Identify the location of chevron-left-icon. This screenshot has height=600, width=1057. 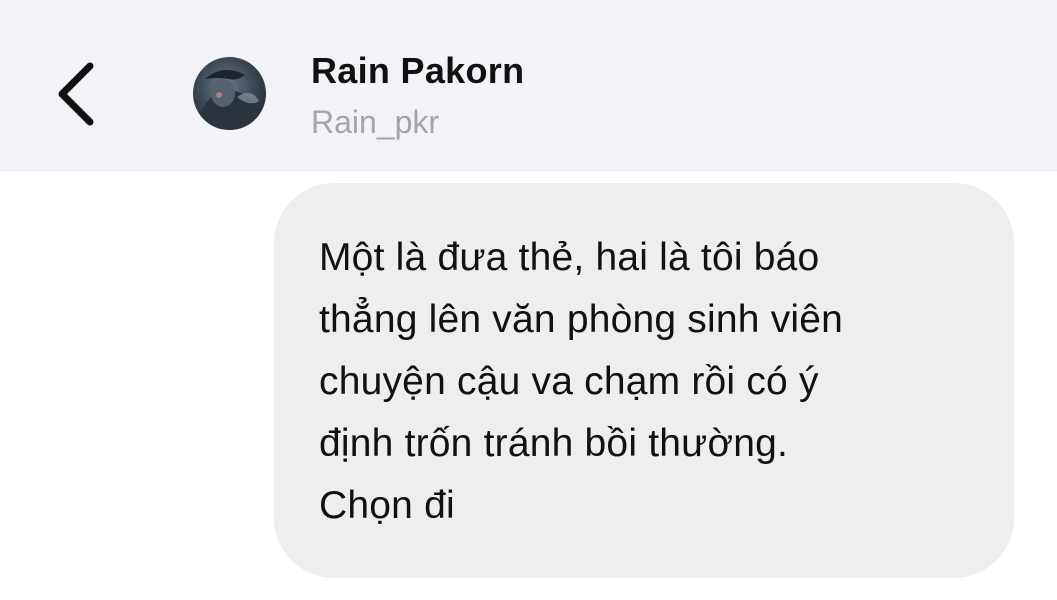
(76, 94).